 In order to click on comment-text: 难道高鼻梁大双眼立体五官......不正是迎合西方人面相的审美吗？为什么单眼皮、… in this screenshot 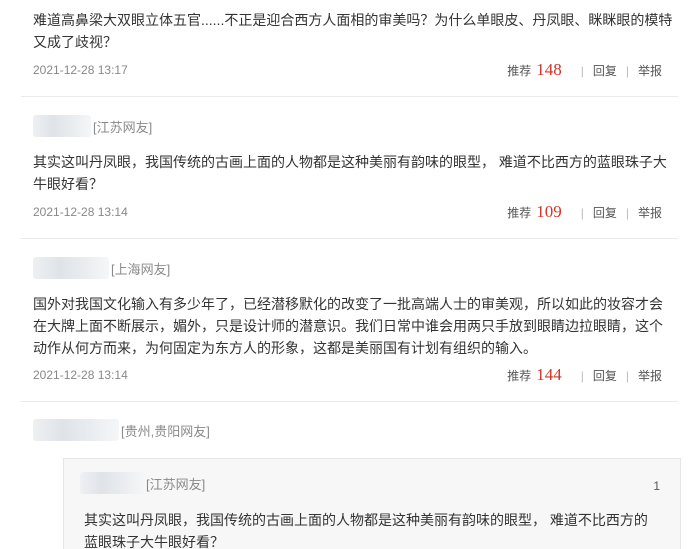, I will do `click(353, 31)`.